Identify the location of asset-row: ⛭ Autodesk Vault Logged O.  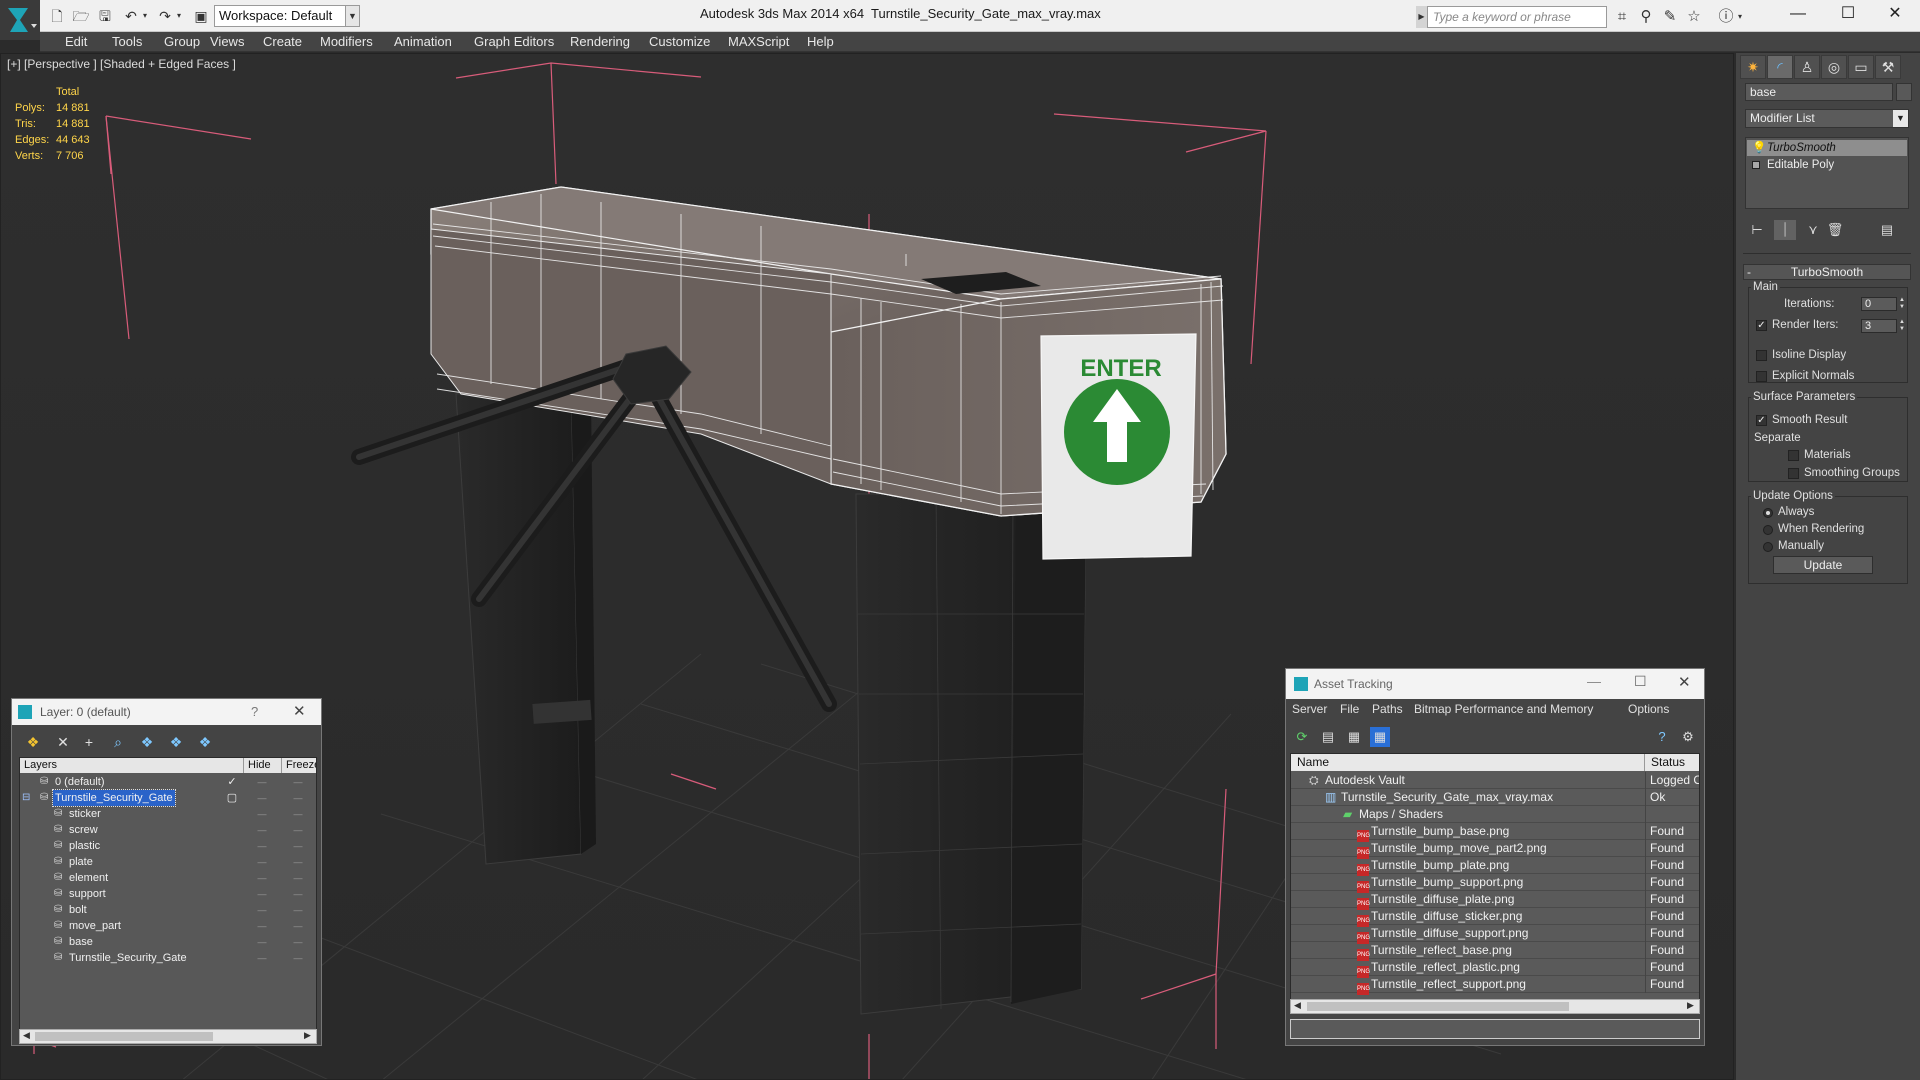
(1495, 780).